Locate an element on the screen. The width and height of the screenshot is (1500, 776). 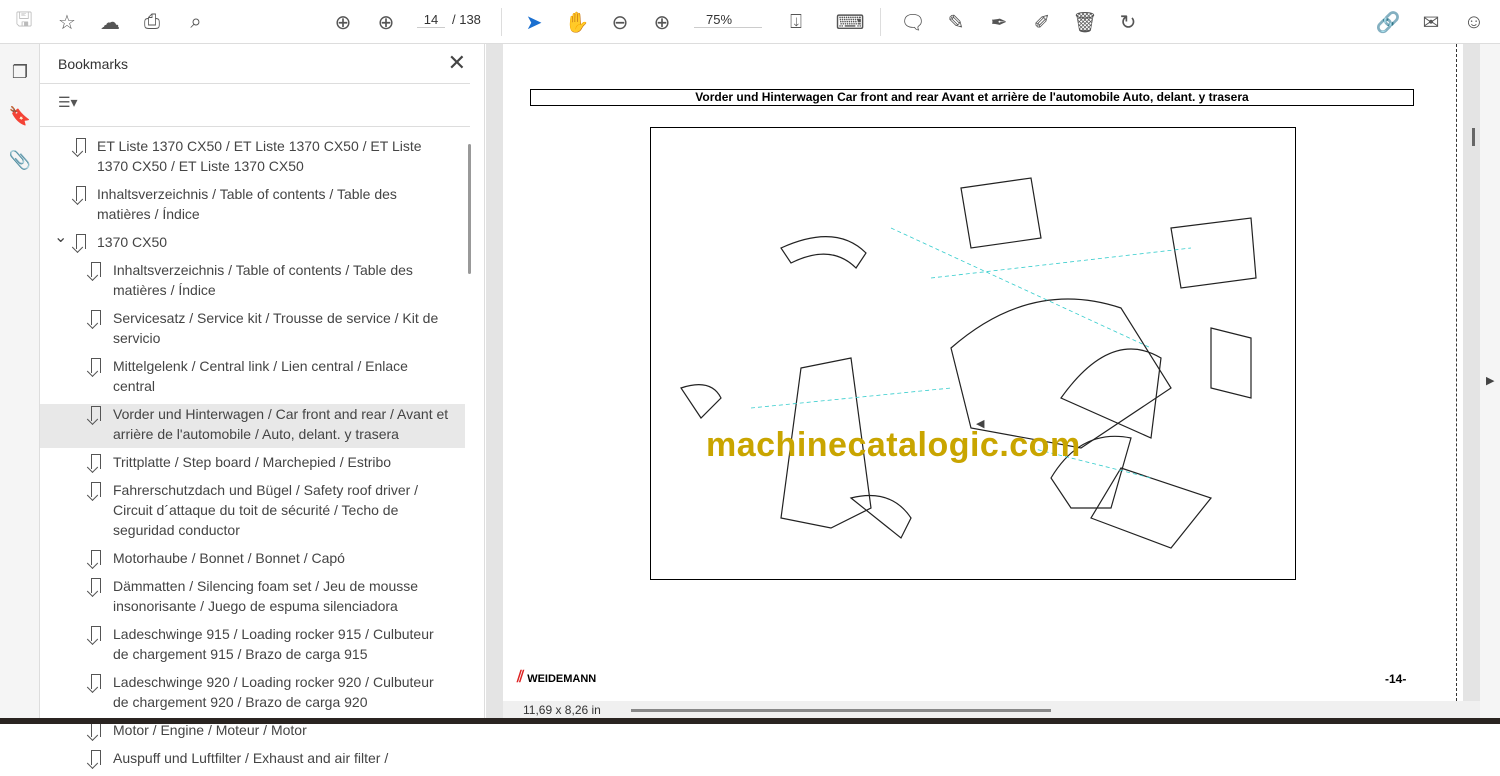
zoom-out-icon: ⊖ is located at coordinates (620, 22).